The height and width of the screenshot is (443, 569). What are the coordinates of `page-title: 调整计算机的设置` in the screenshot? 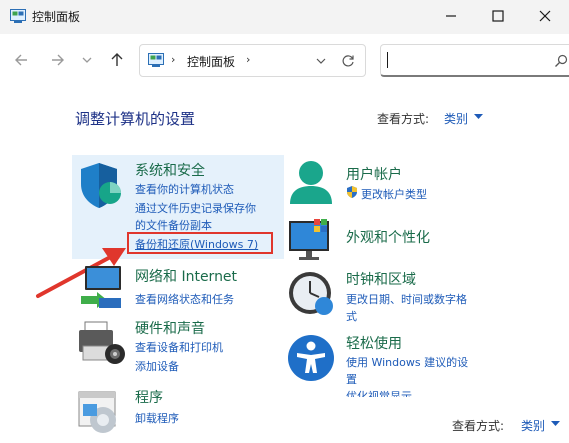 It's located at (135, 119).